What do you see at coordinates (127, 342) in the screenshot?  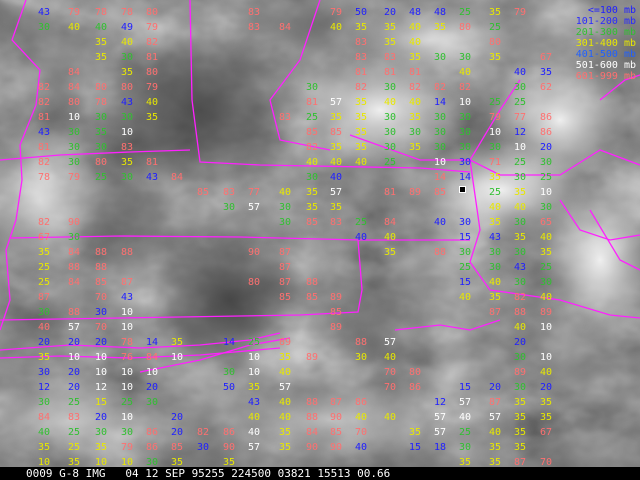 I see `pressure-label: 78` at bounding box center [127, 342].